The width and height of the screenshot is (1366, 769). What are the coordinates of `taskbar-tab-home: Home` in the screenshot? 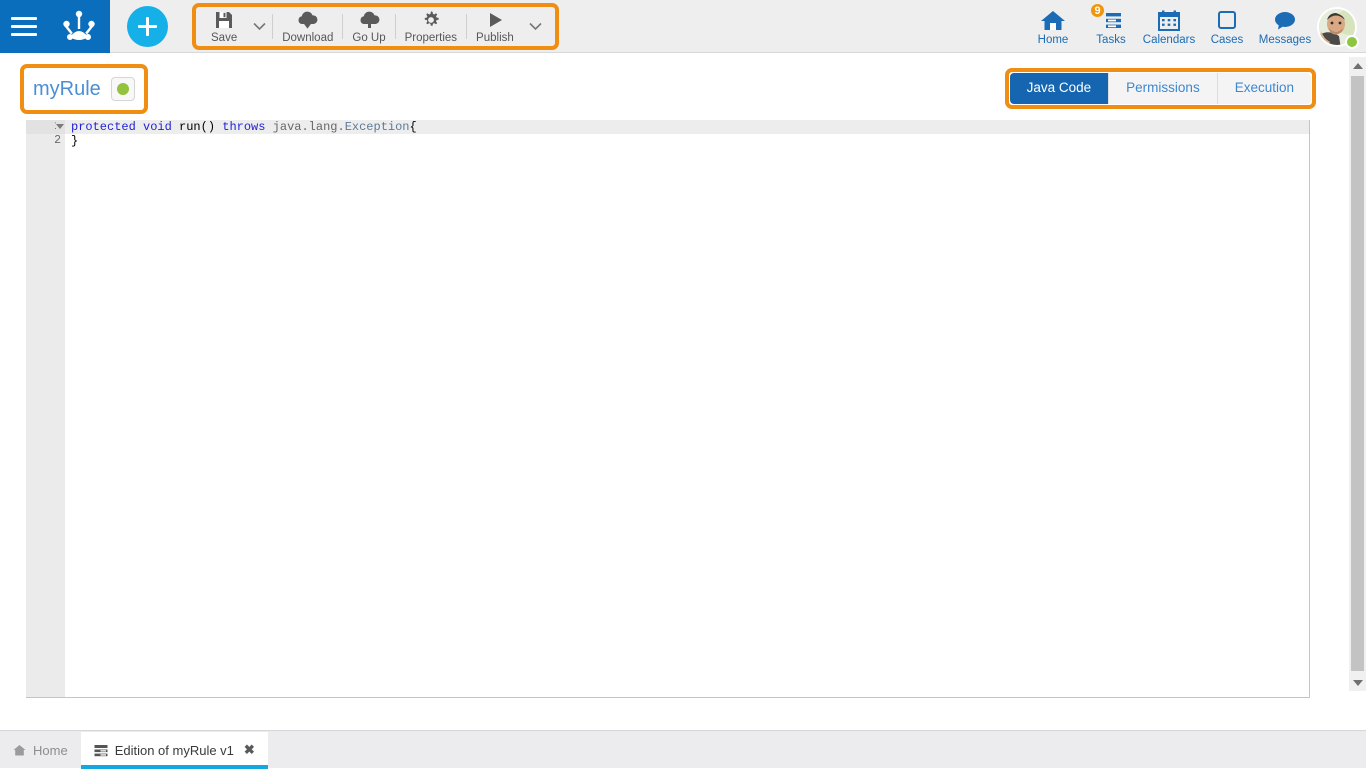 It's located at (40, 750).